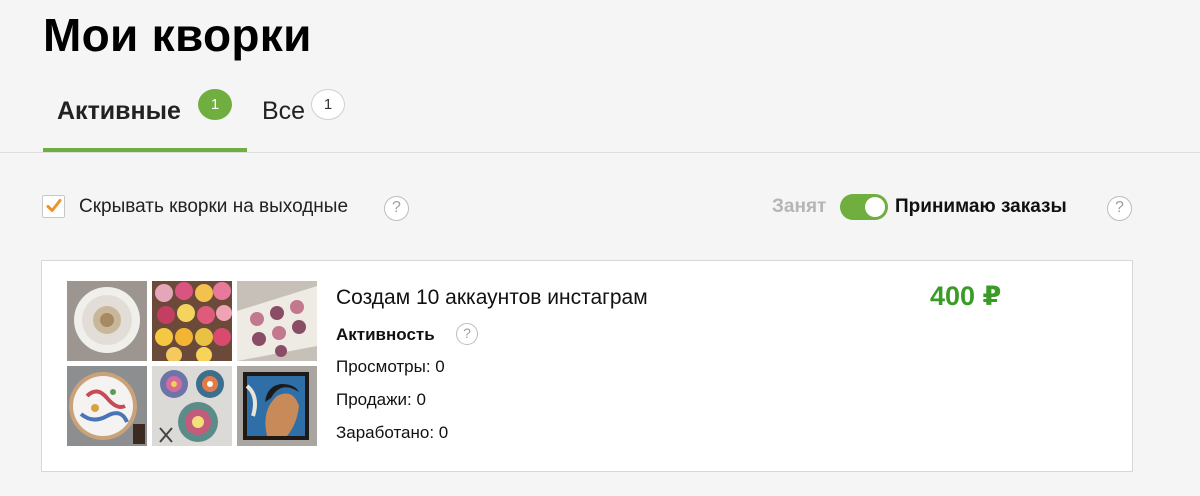 This screenshot has height=496, width=1200. What do you see at coordinates (799, 206) in the screenshot?
I see `busy-label: Занят` at bounding box center [799, 206].